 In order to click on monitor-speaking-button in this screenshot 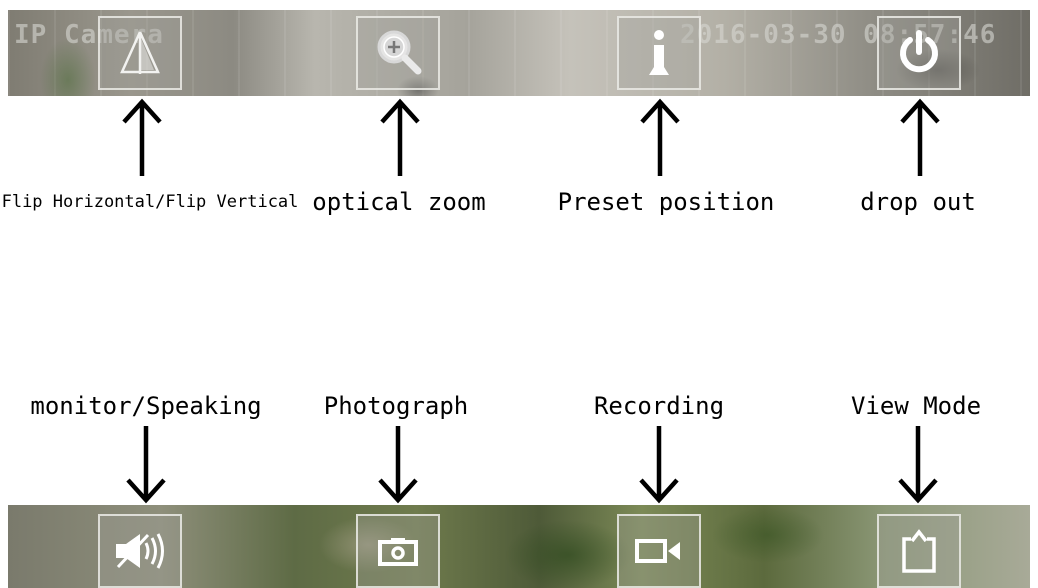, I will do `click(140, 551)`.